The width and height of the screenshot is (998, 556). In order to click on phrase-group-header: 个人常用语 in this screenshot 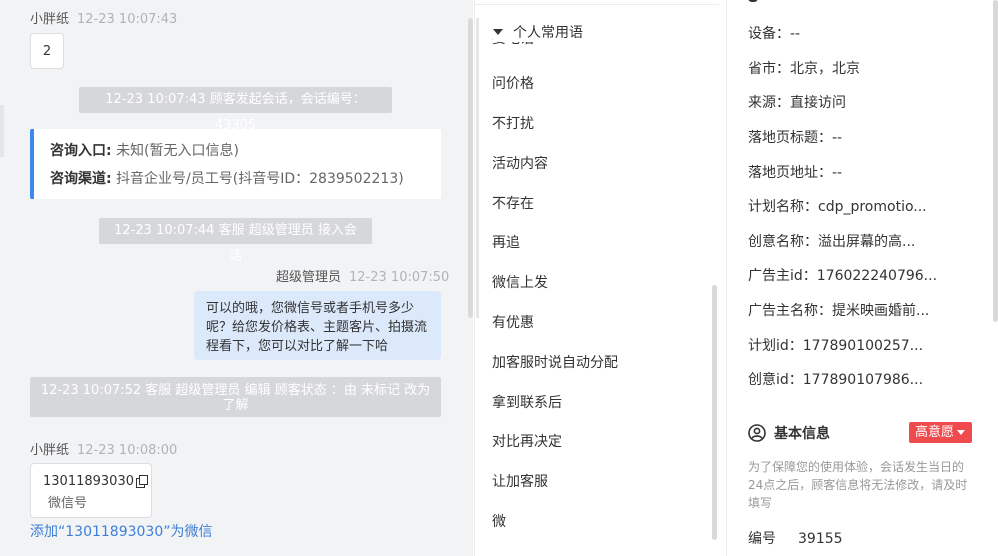, I will do `click(542, 32)`.